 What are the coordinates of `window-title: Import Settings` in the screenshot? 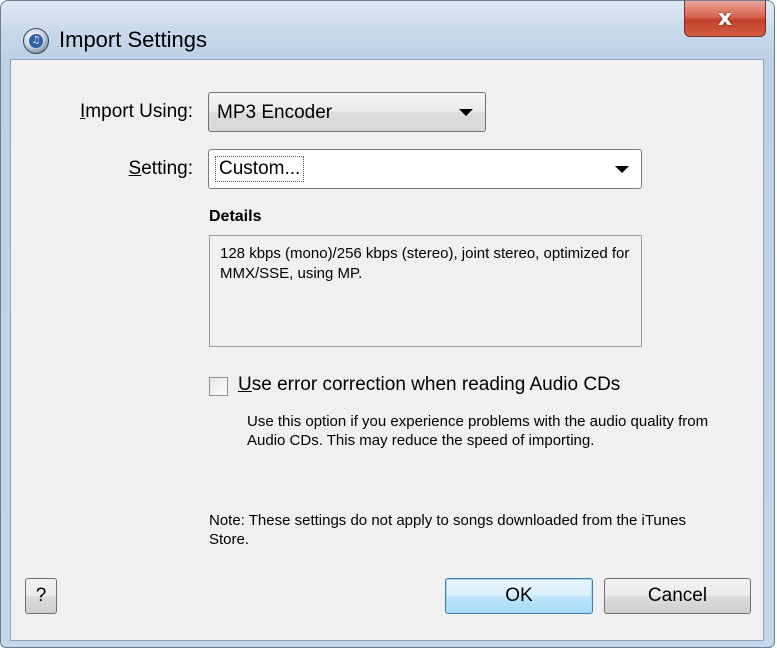 It's located at (133, 39).